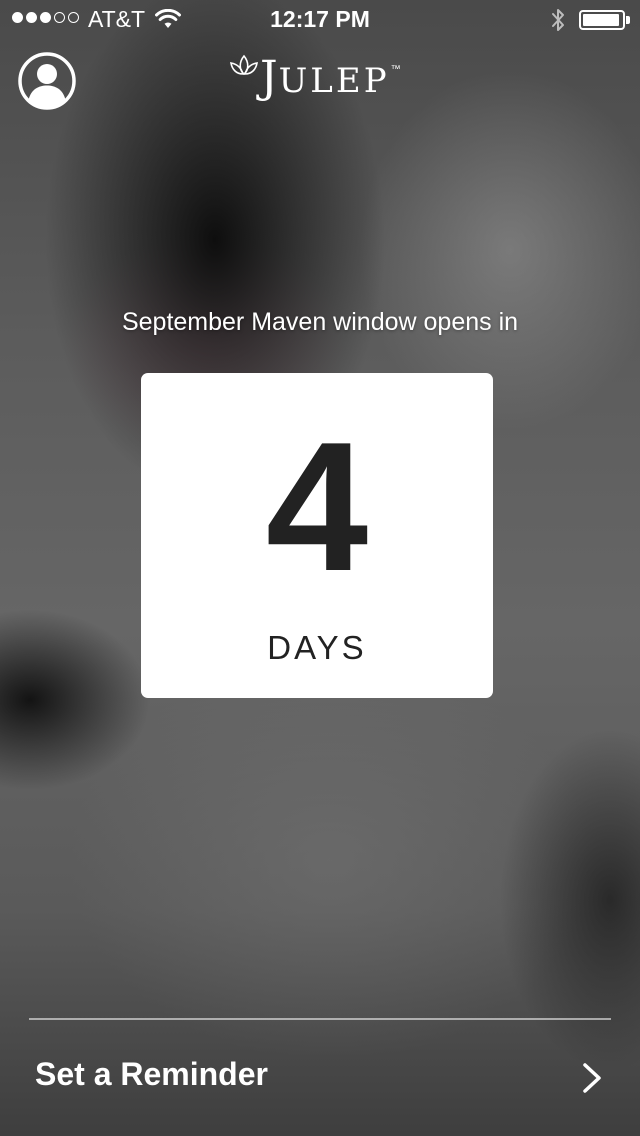 The width and height of the screenshot is (640, 1136). Describe the element at coordinates (320, 1078) in the screenshot. I see `set-reminder-button: Set a Reminder` at that location.